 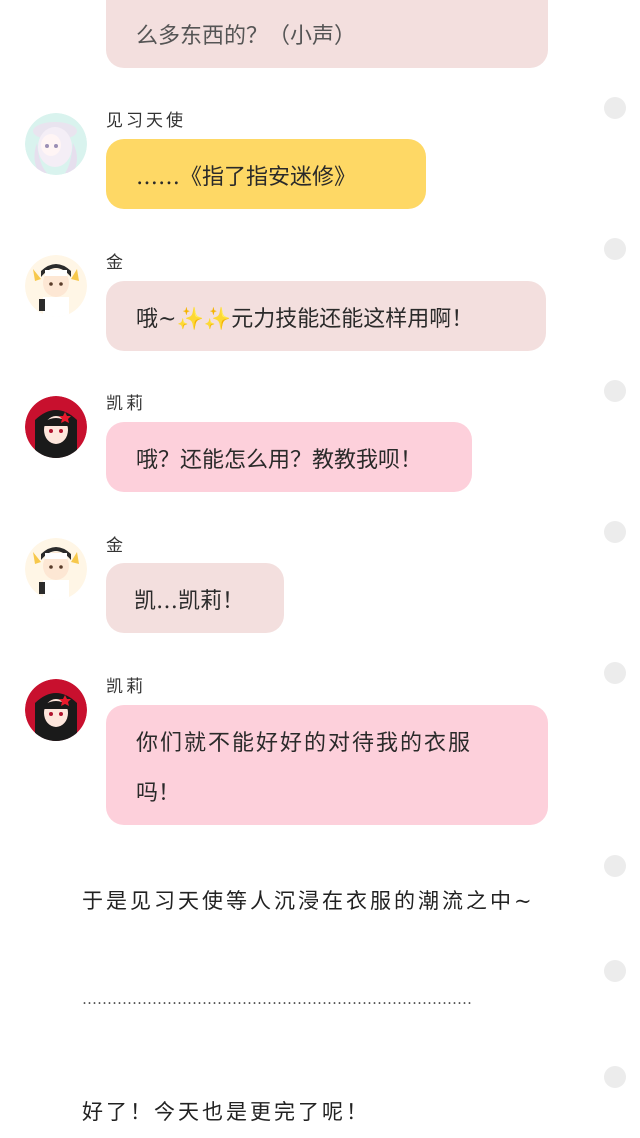 What do you see at coordinates (56, 427) in the screenshot?
I see `kelly-avatar` at bounding box center [56, 427].